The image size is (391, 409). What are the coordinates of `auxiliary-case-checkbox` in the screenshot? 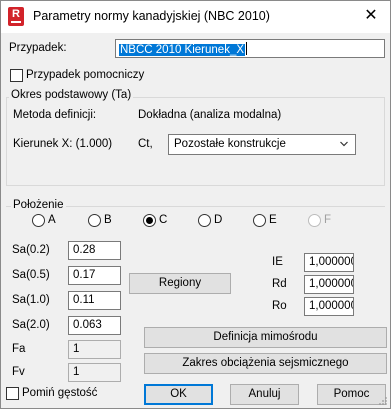 It's located at (16, 75).